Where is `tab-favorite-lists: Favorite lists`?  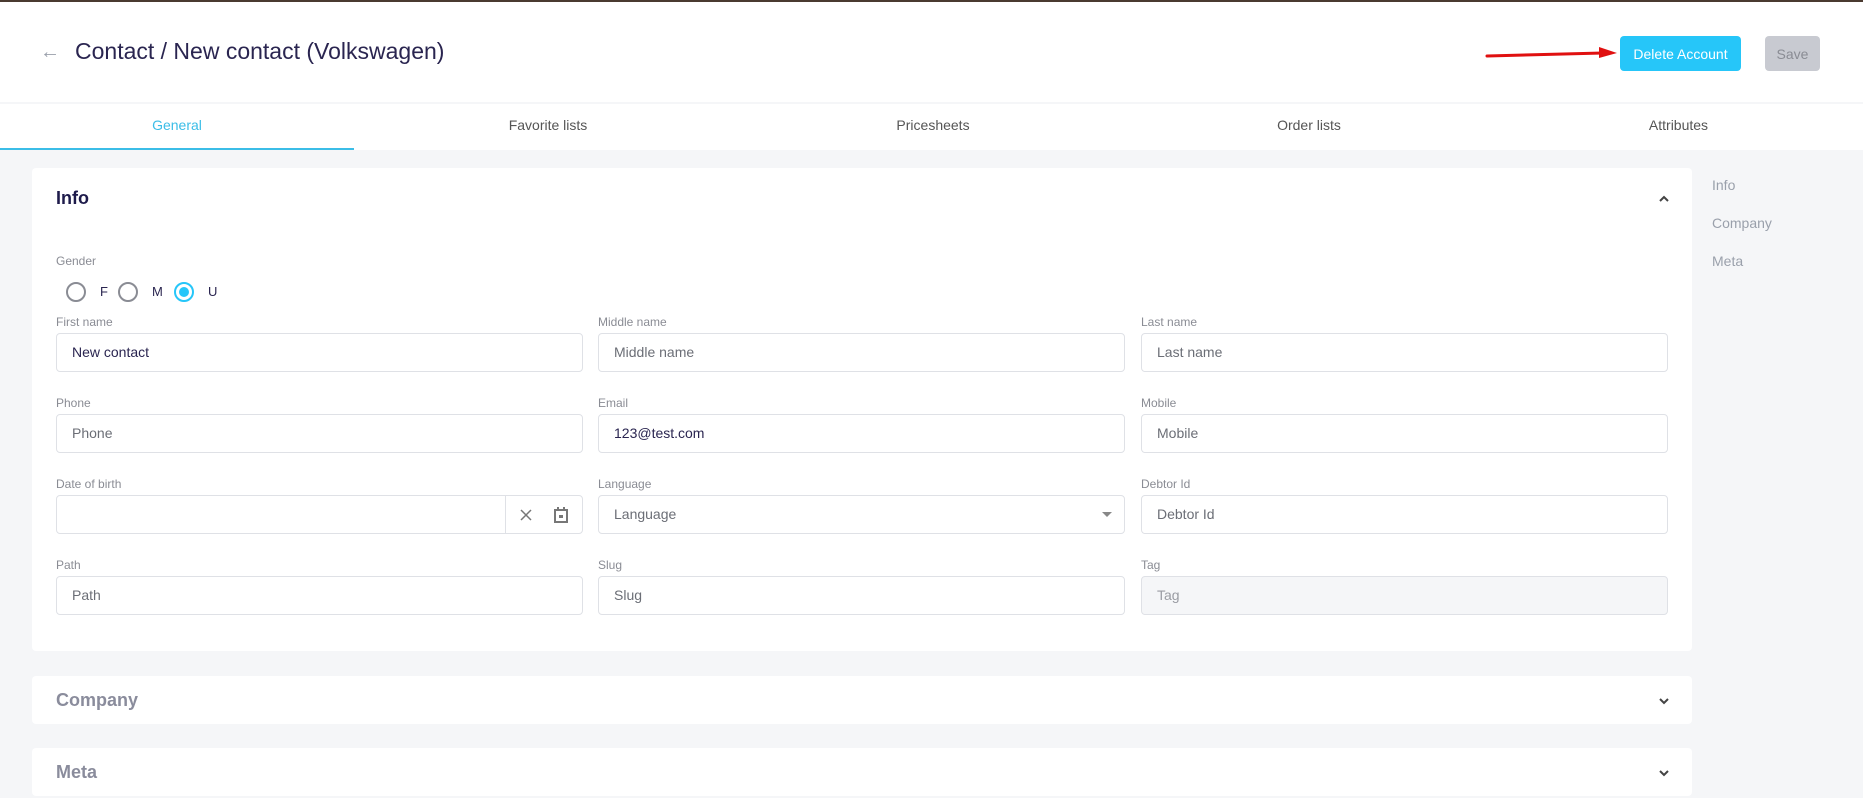
tab-favorite-lists: Favorite lists is located at coordinates (548, 127).